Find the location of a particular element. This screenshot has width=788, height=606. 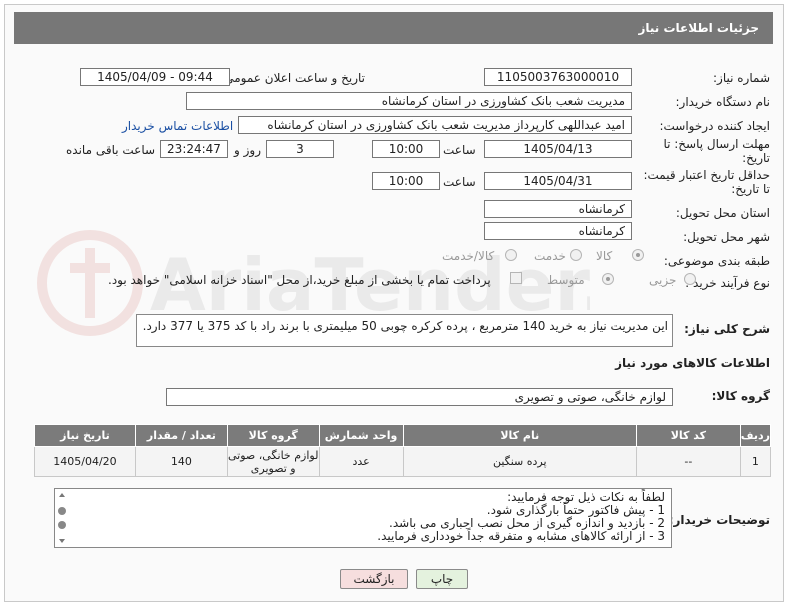

cell-unit: عدد is located at coordinates (361, 461).